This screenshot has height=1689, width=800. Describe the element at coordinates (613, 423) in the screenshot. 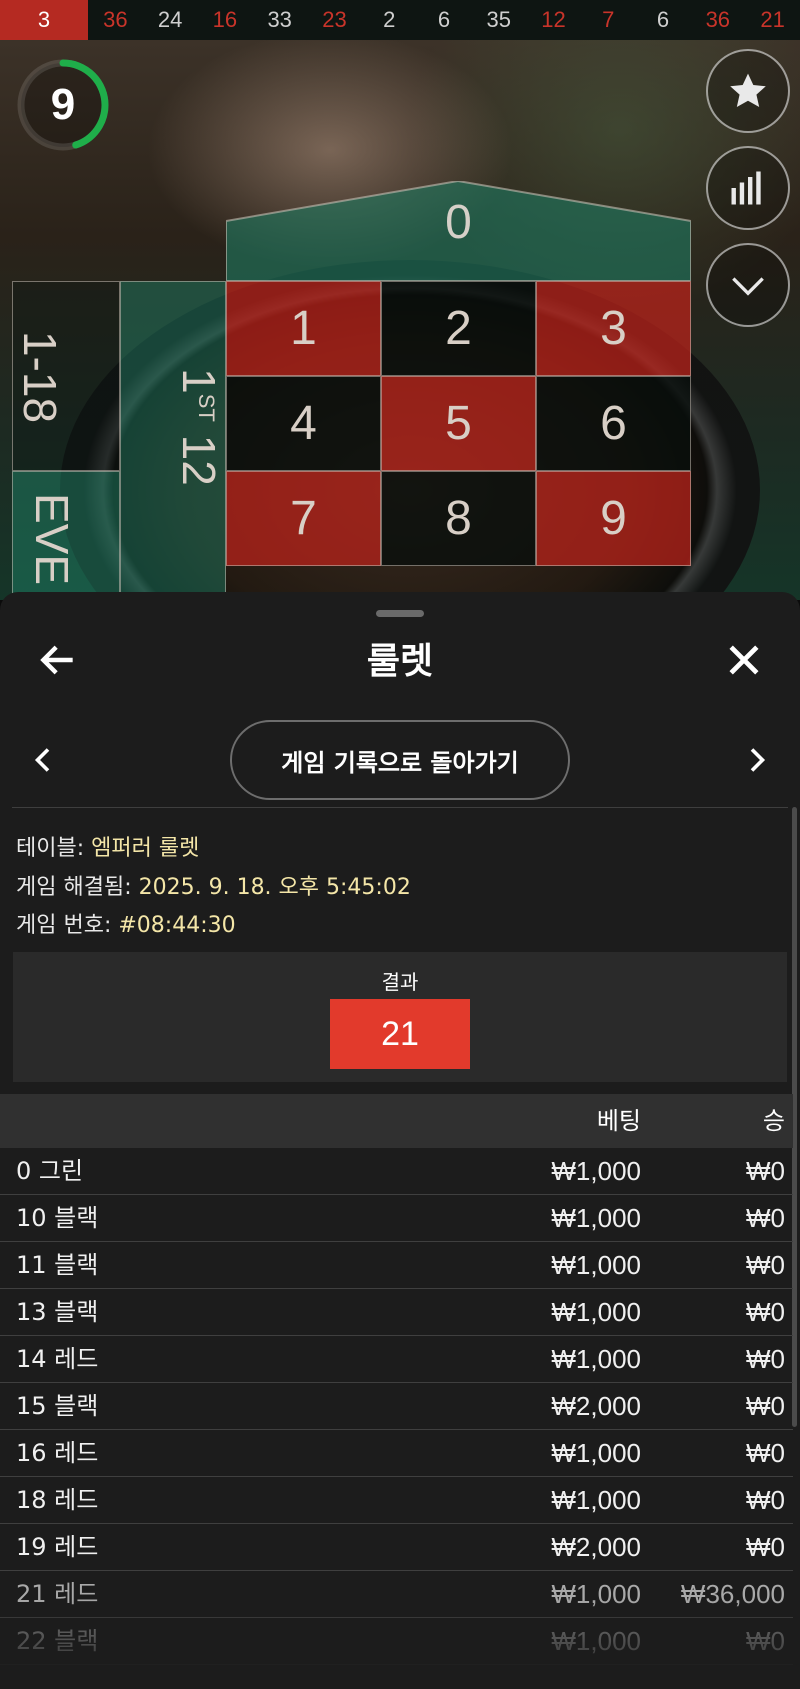

I see `bet-number-cell: 6` at that location.